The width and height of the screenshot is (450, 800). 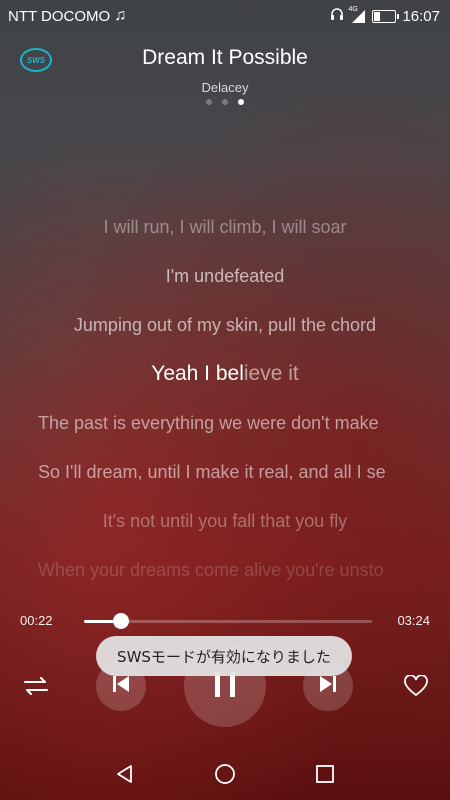 I want to click on recents-square-icon, so click(x=325, y=776).